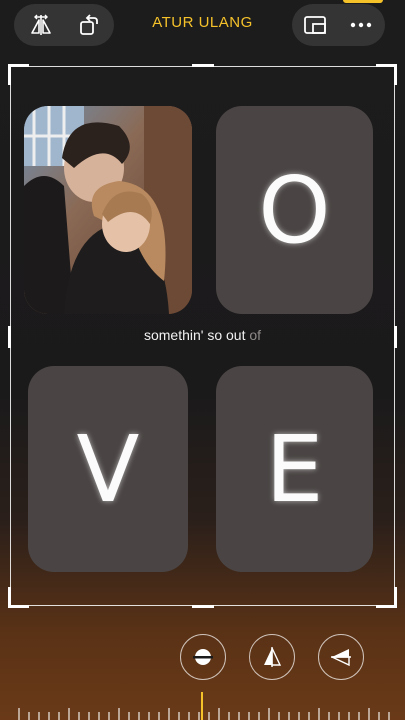 This screenshot has height=720, width=405. I want to click on vertical-perspective-button, so click(272, 657).